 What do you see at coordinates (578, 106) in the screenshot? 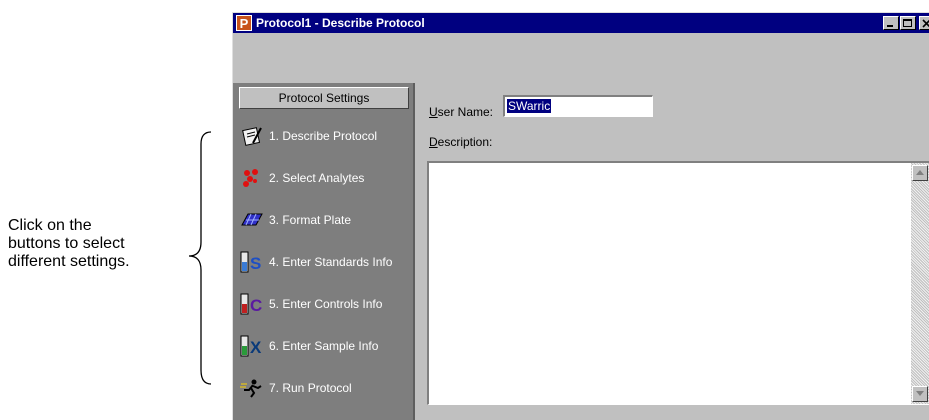
I see `user-name-input: SWarric` at bounding box center [578, 106].